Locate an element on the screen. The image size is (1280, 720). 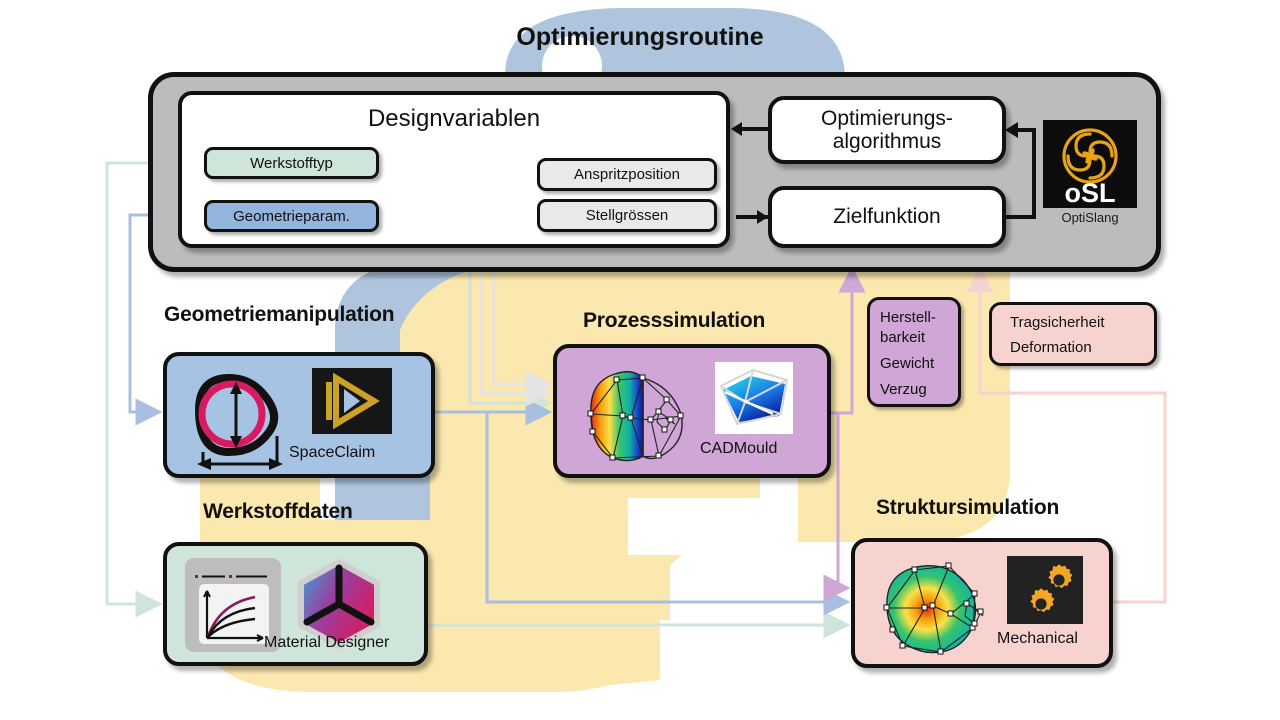
geometry-sketch-icon is located at coordinates (238, 421).